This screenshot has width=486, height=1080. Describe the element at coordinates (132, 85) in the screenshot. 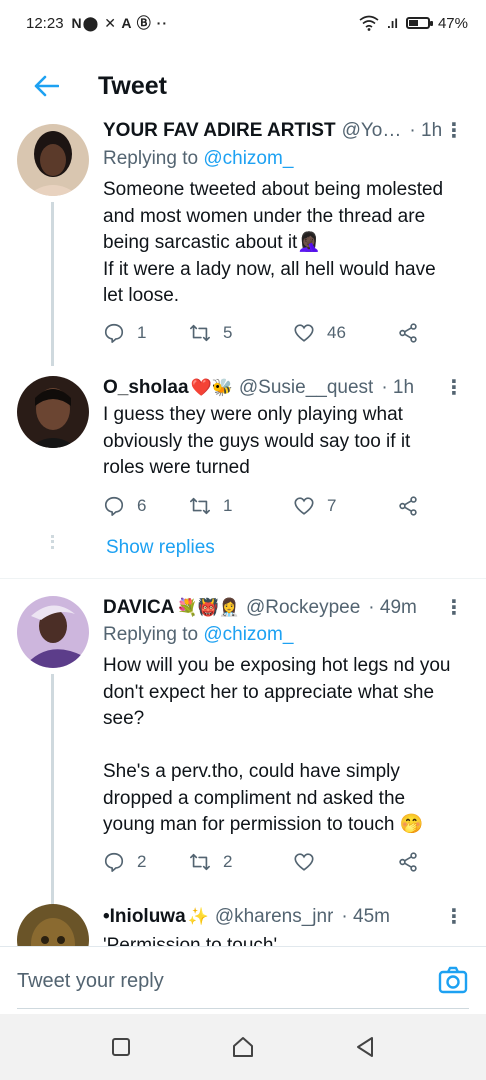

I see `page-title: Tweet` at that location.